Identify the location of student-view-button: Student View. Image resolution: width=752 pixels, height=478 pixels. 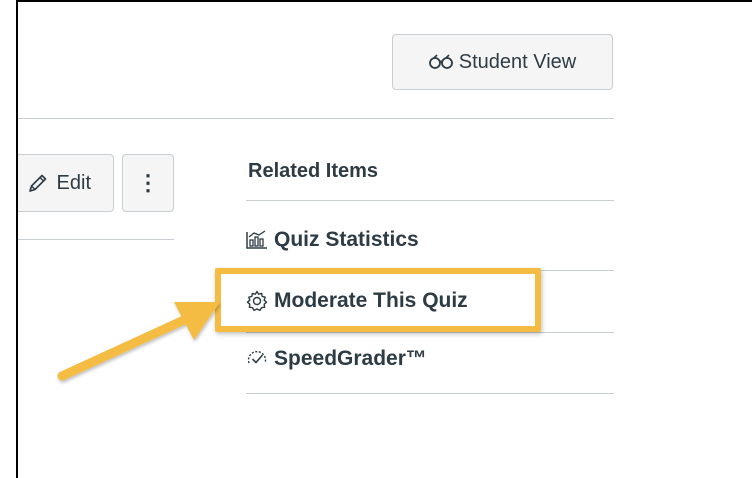
(502, 62).